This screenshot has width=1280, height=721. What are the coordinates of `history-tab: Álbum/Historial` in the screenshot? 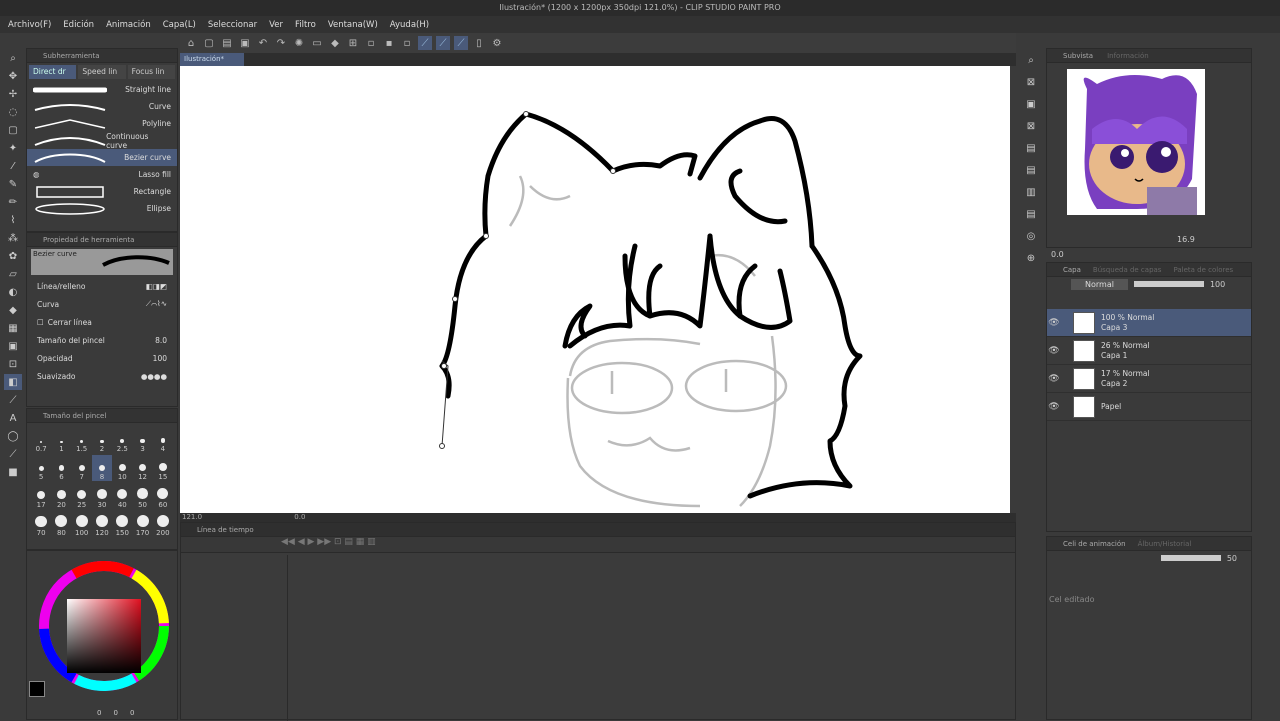 It's located at (1165, 543).